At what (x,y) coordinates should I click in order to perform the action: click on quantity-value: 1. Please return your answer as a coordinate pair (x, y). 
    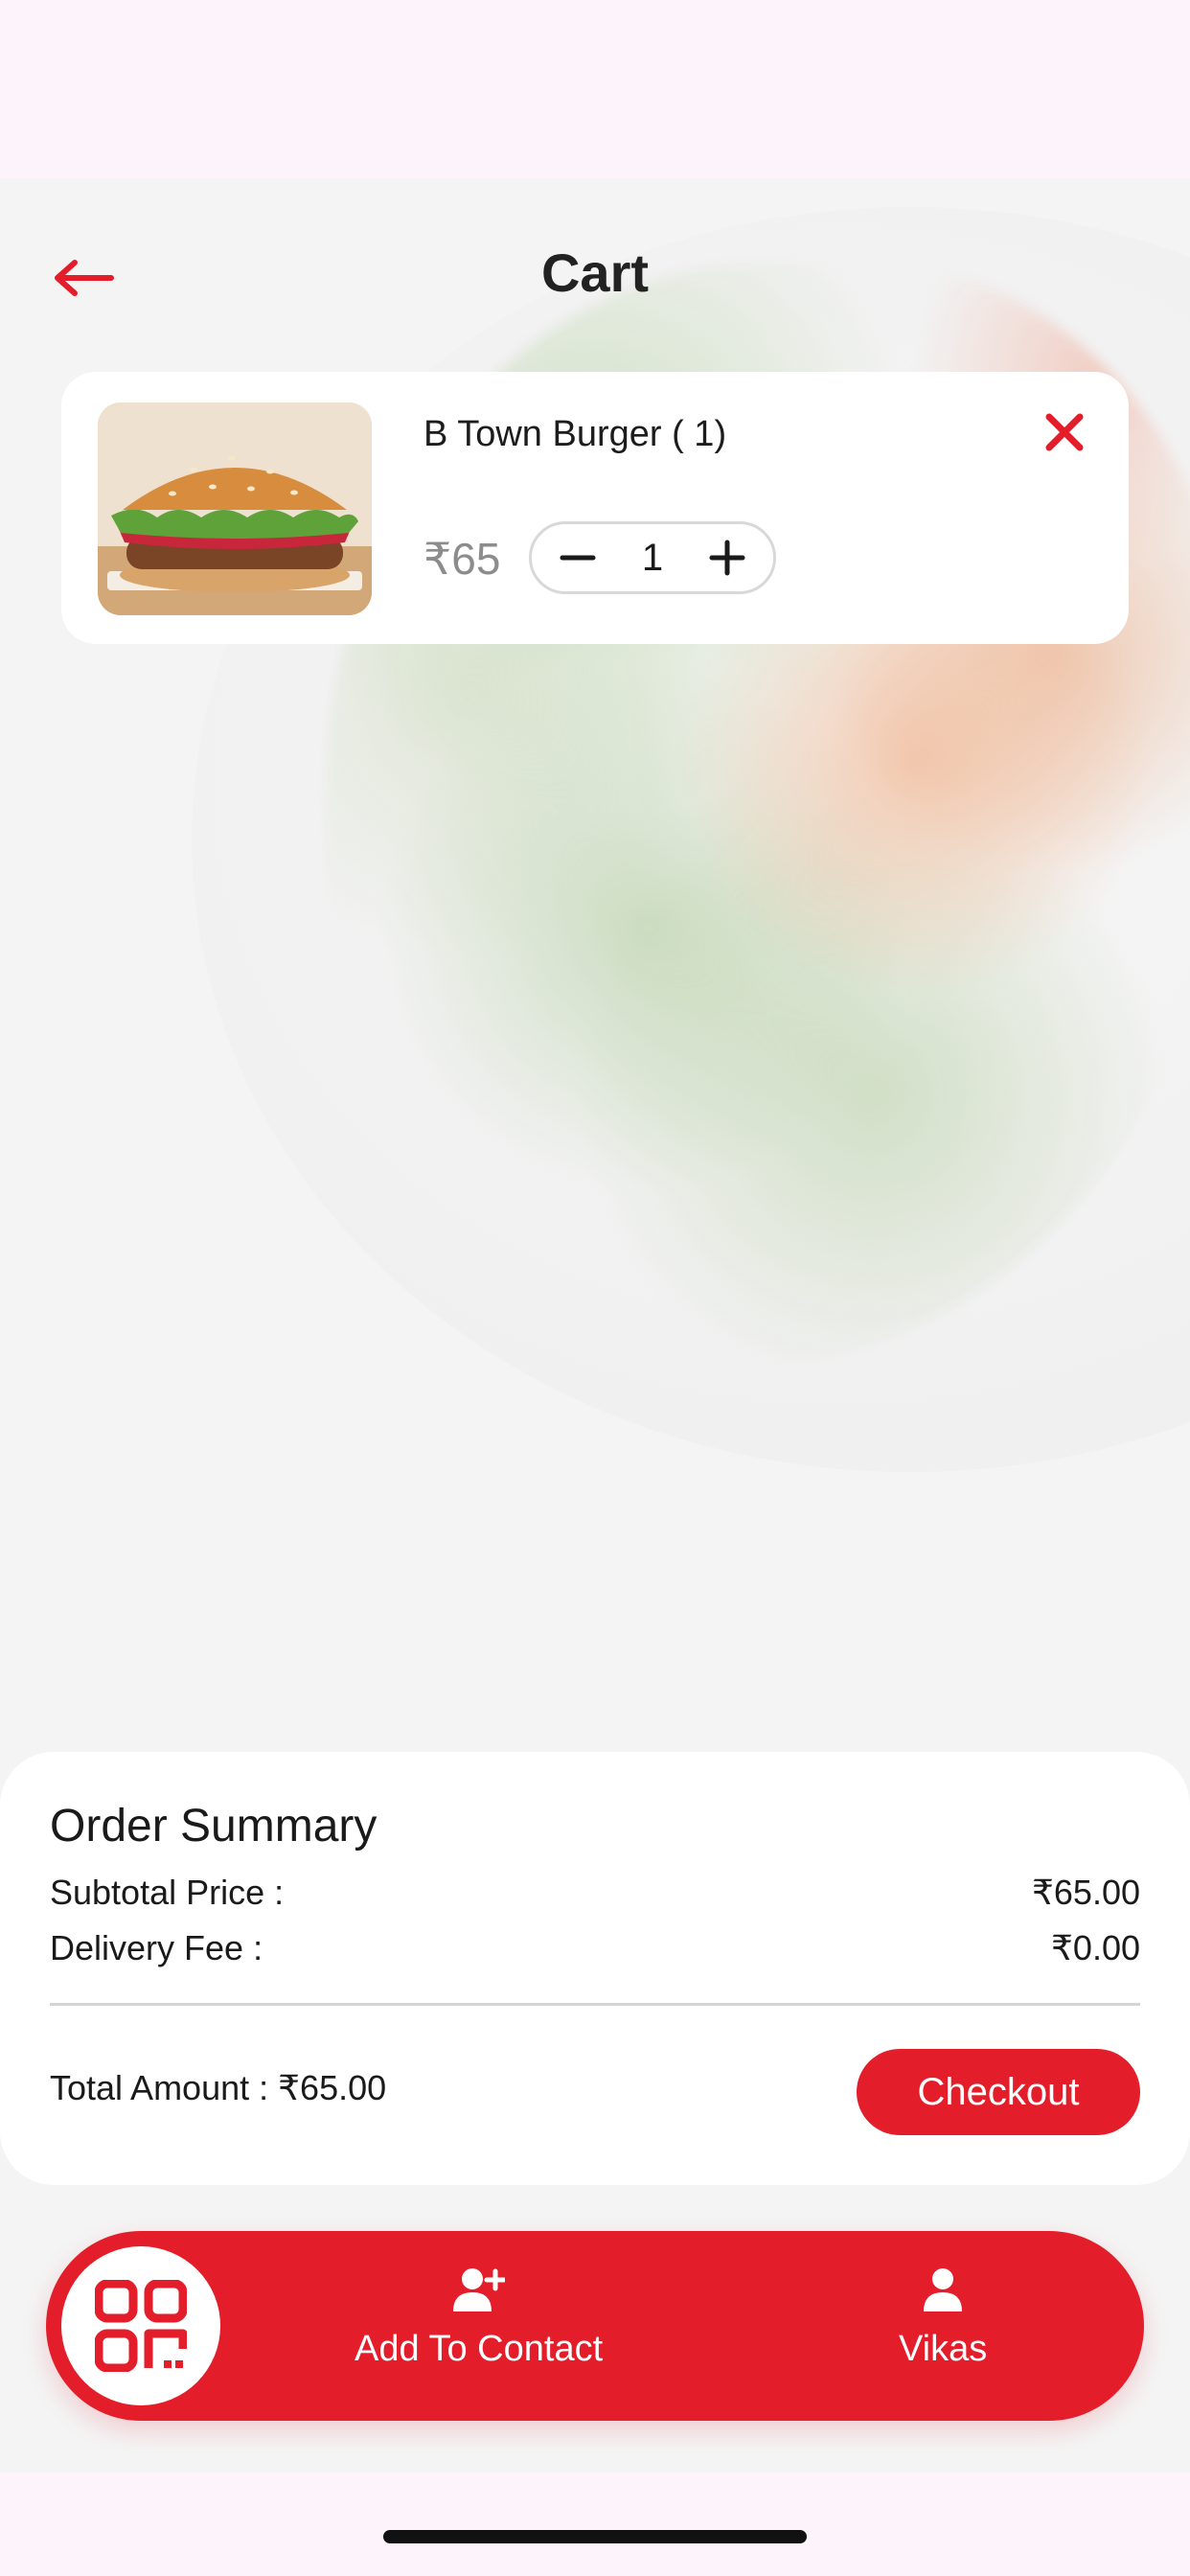
    Looking at the image, I should click on (653, 557).